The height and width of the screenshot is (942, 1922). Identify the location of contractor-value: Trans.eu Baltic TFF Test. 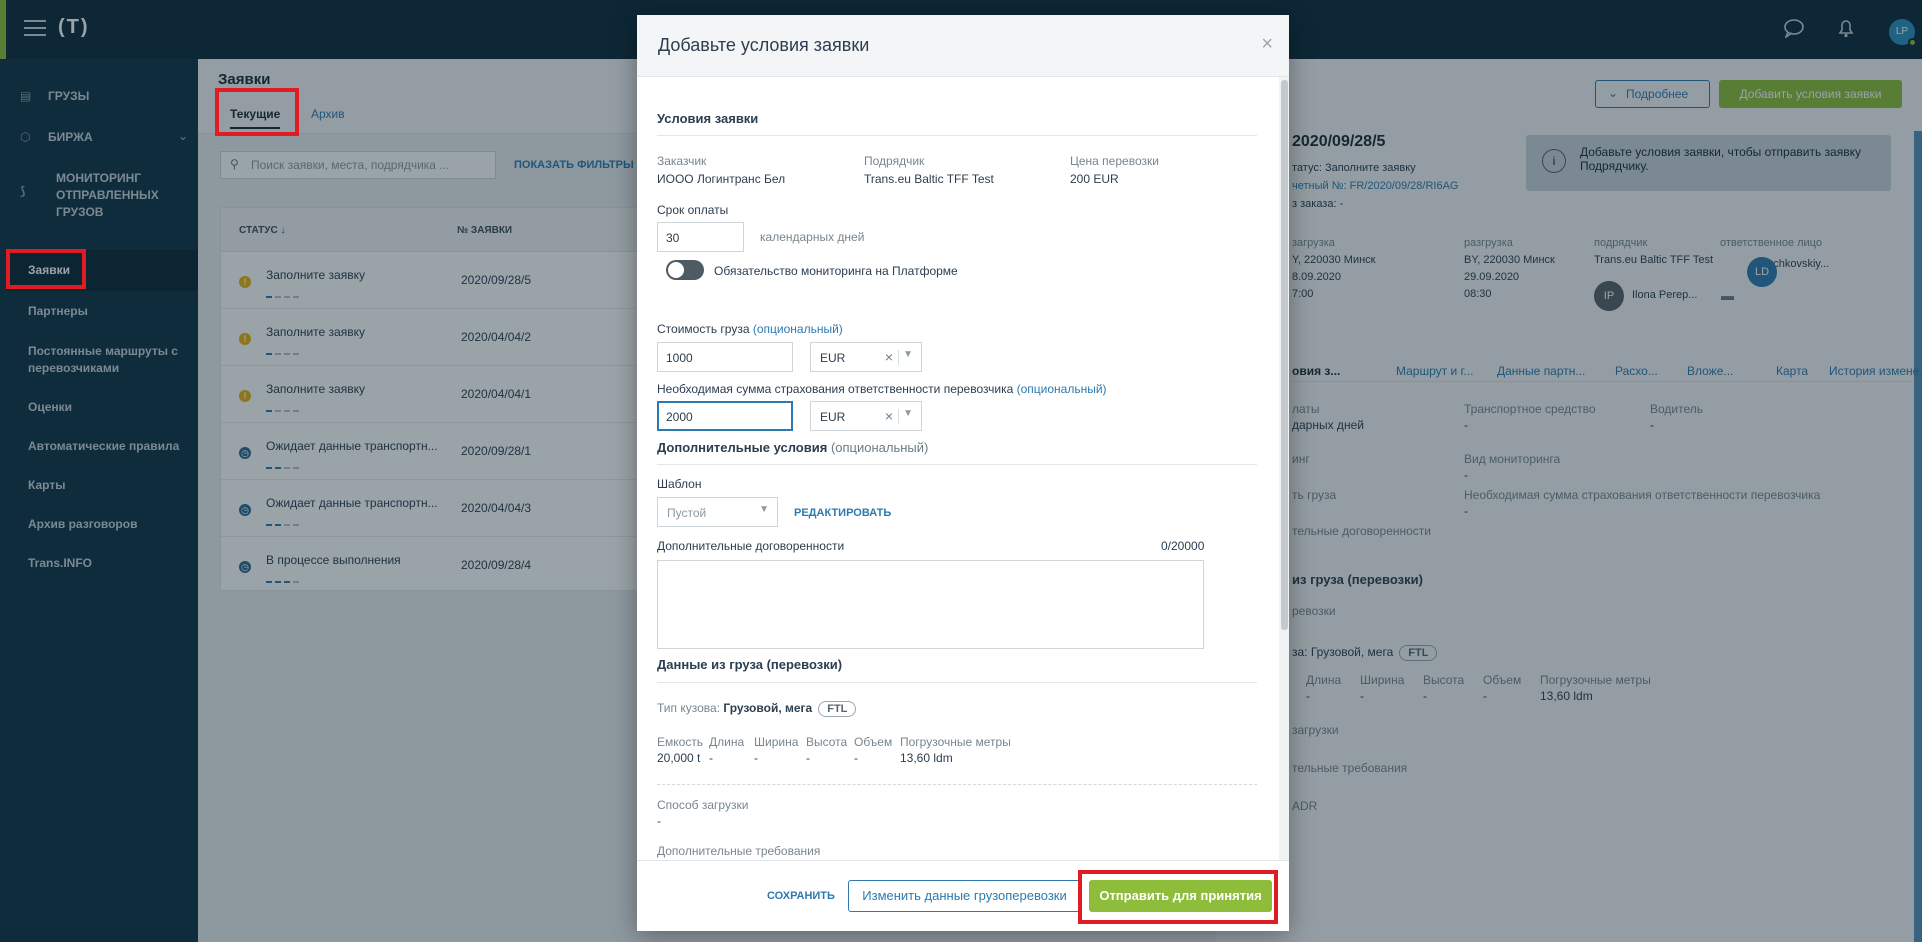
(929, 179).